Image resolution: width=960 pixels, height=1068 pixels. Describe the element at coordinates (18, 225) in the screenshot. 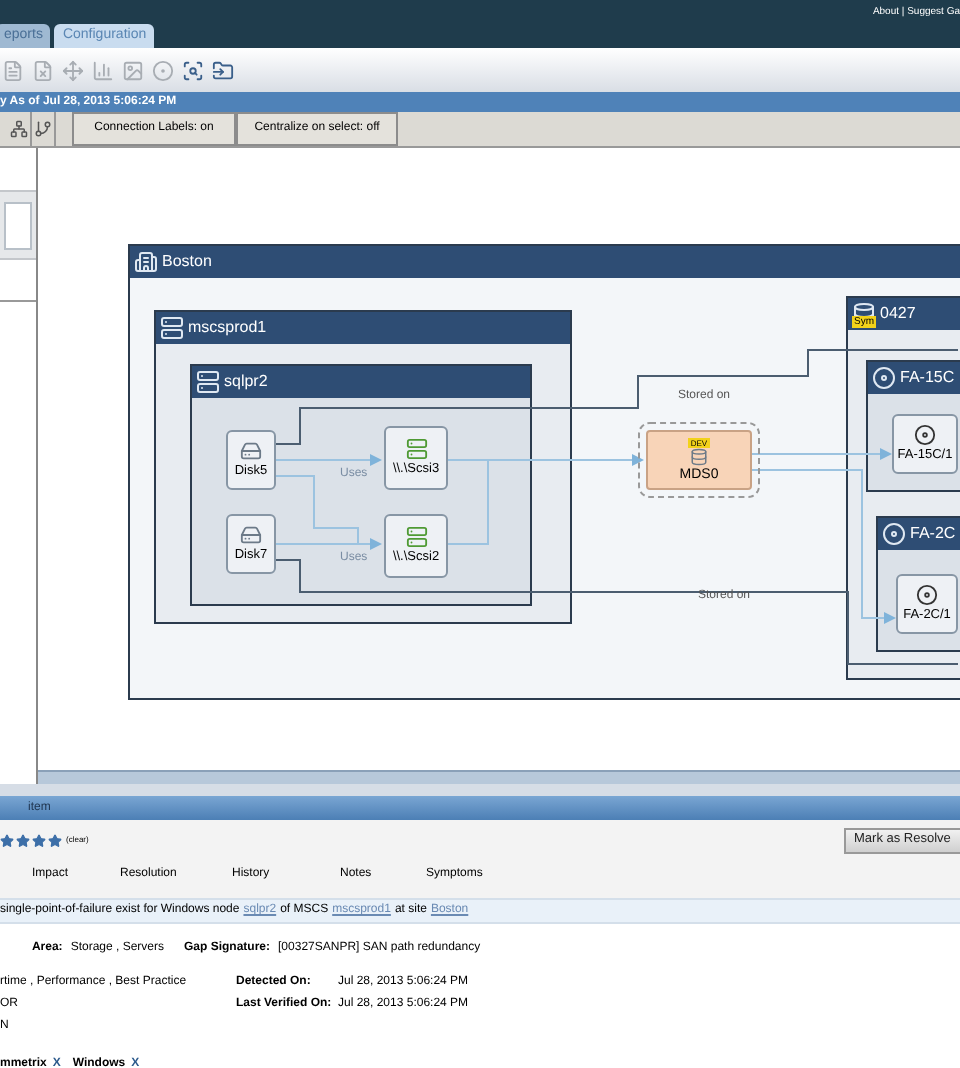

I see `overview-thumbnail` at that location.